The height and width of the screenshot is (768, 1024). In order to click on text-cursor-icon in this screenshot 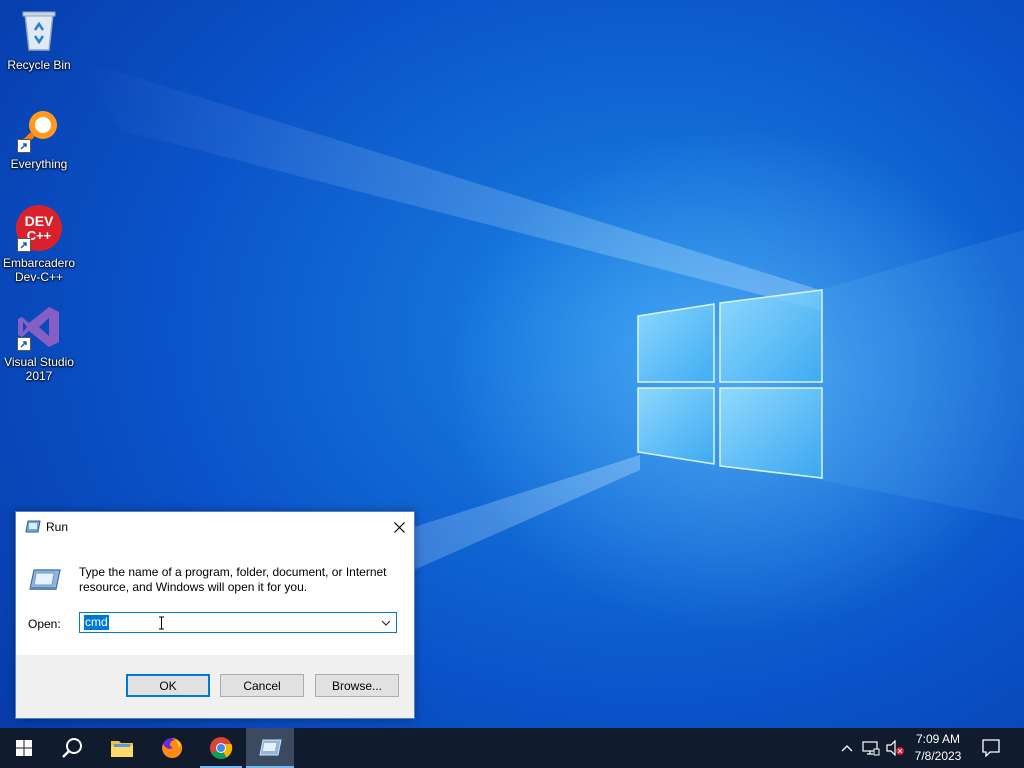, I will do `click(161, 623)`.